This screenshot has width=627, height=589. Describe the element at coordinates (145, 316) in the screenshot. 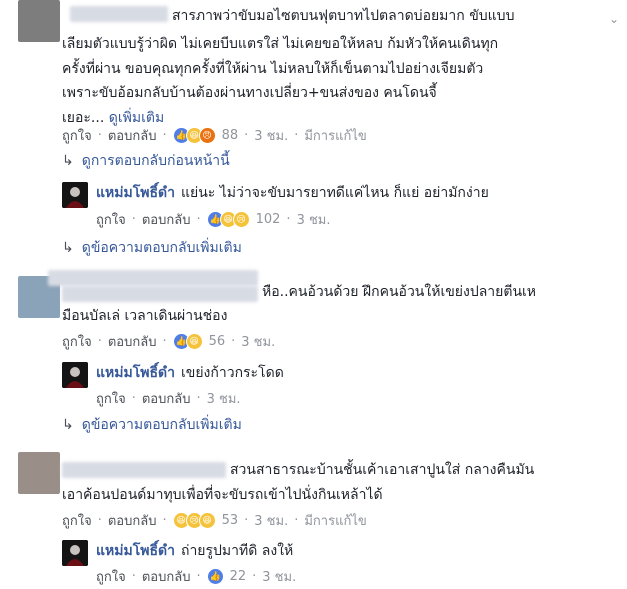

I see `comment-text: มือนบัลเล่ เวลาเดินผ่านช่อง` at that location.